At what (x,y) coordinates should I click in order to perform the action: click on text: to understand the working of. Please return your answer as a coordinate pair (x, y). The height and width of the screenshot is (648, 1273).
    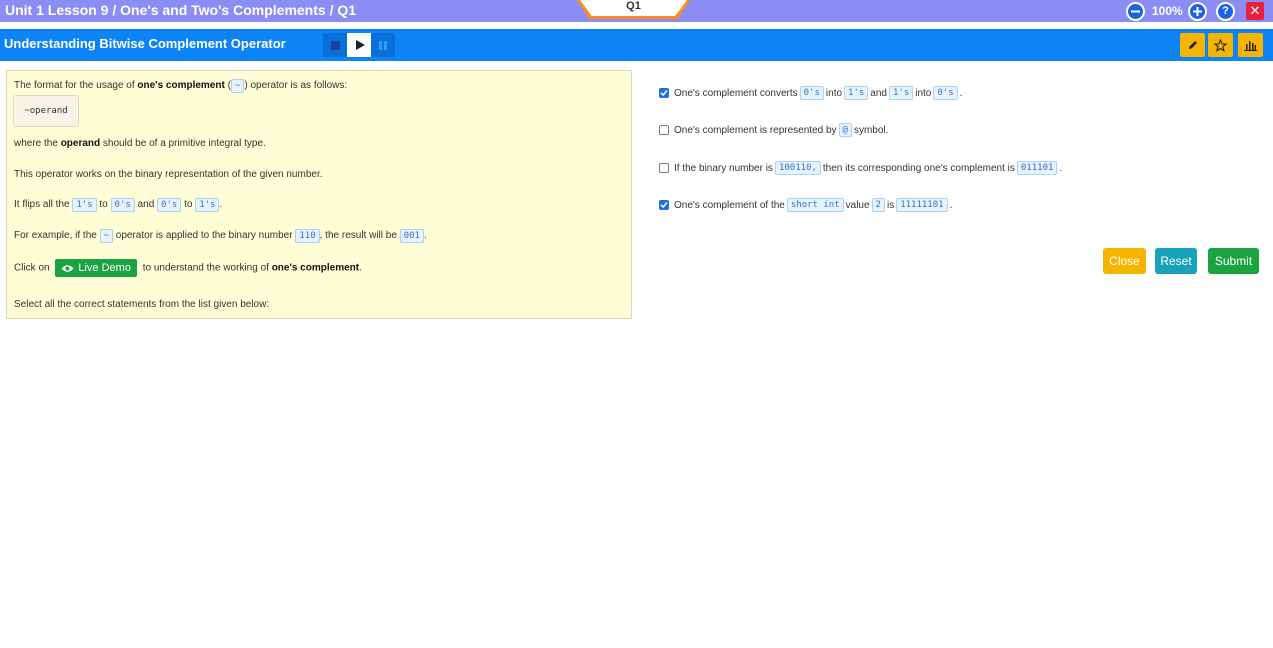
    Looking at the image, I should click on (205, 268).